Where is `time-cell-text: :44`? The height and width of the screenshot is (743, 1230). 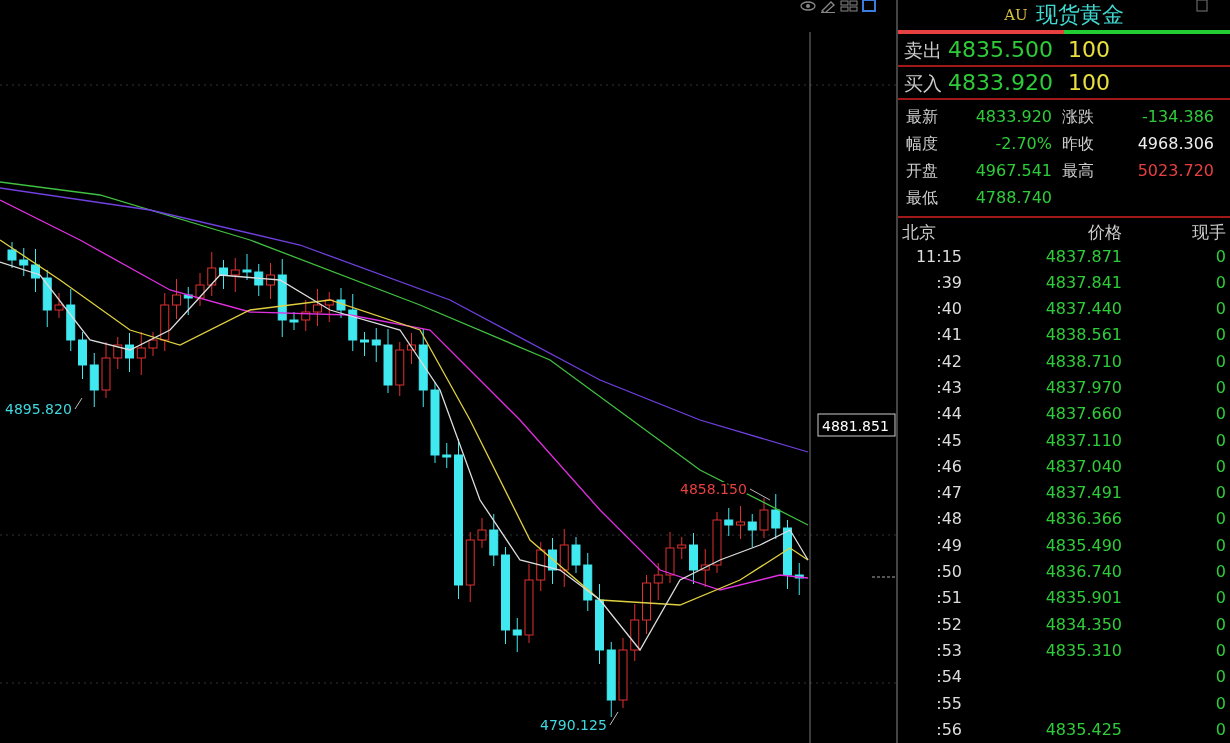
time-cell-text: :44 is located at coordinates (948, 414).